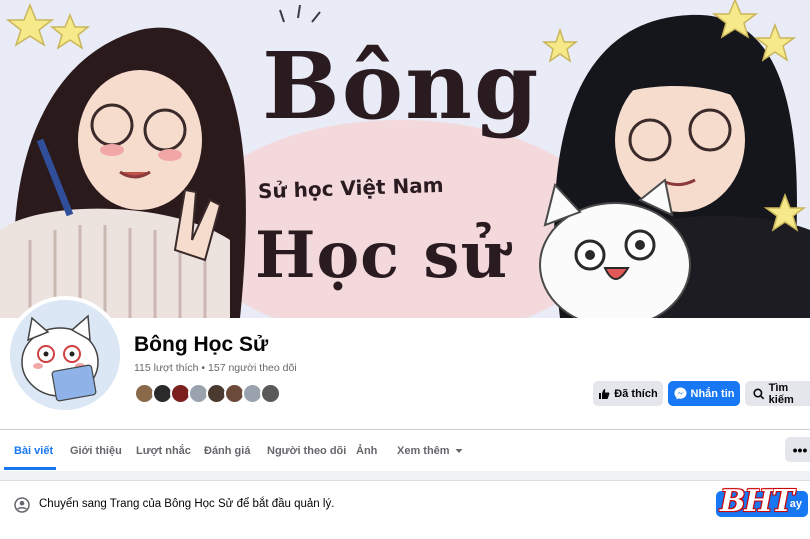 The width and height of the screenshot is (810, 539). Describe the element at coordinates (33, 450) in the screenshot. I see `tab-posts: Bài viết` at that location.